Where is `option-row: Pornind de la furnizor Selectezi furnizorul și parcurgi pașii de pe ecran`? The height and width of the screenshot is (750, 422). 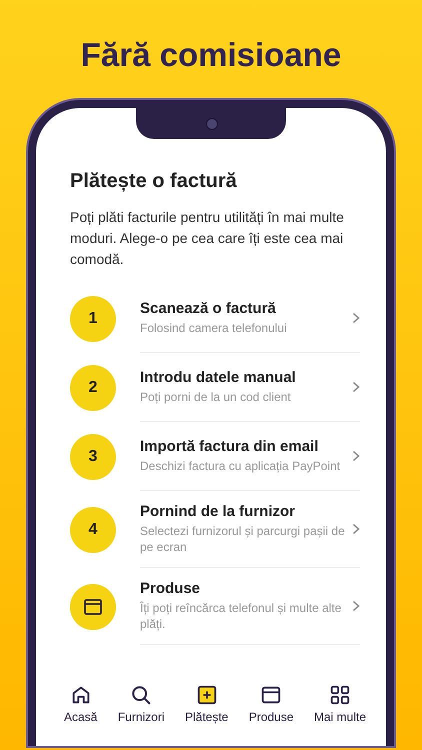 option-row: Pornind de la furnizor Selectezi furnizorul și parcurgi pașii de pe ecran is located at coordinates (250, 529).